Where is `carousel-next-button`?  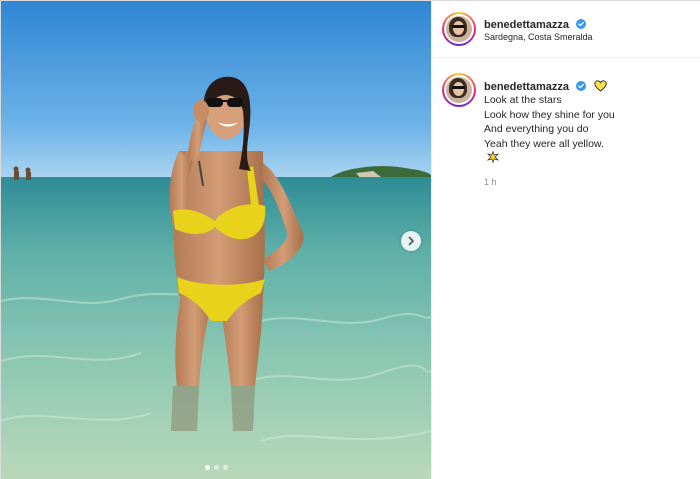
carousel-next-button is located at coordinates (411, 241).